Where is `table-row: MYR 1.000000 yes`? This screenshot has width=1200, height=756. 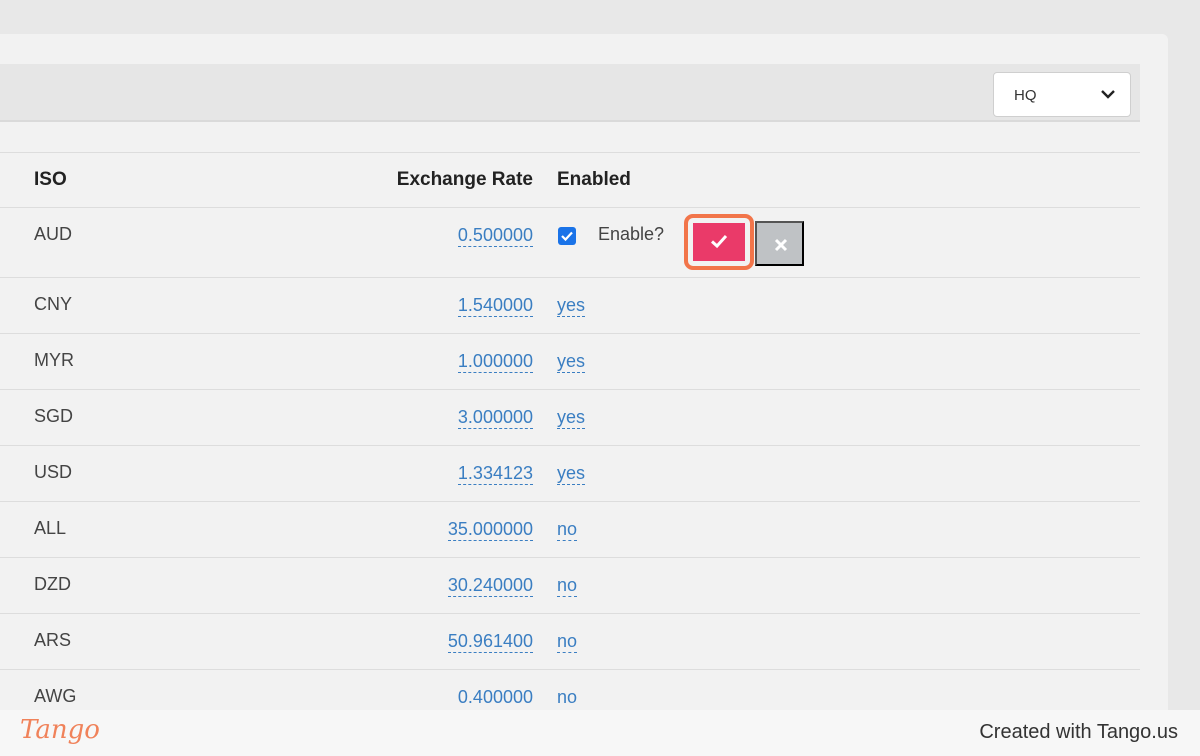 table-row: MYR 1.000000 yes is located at coordinates (570, 362).